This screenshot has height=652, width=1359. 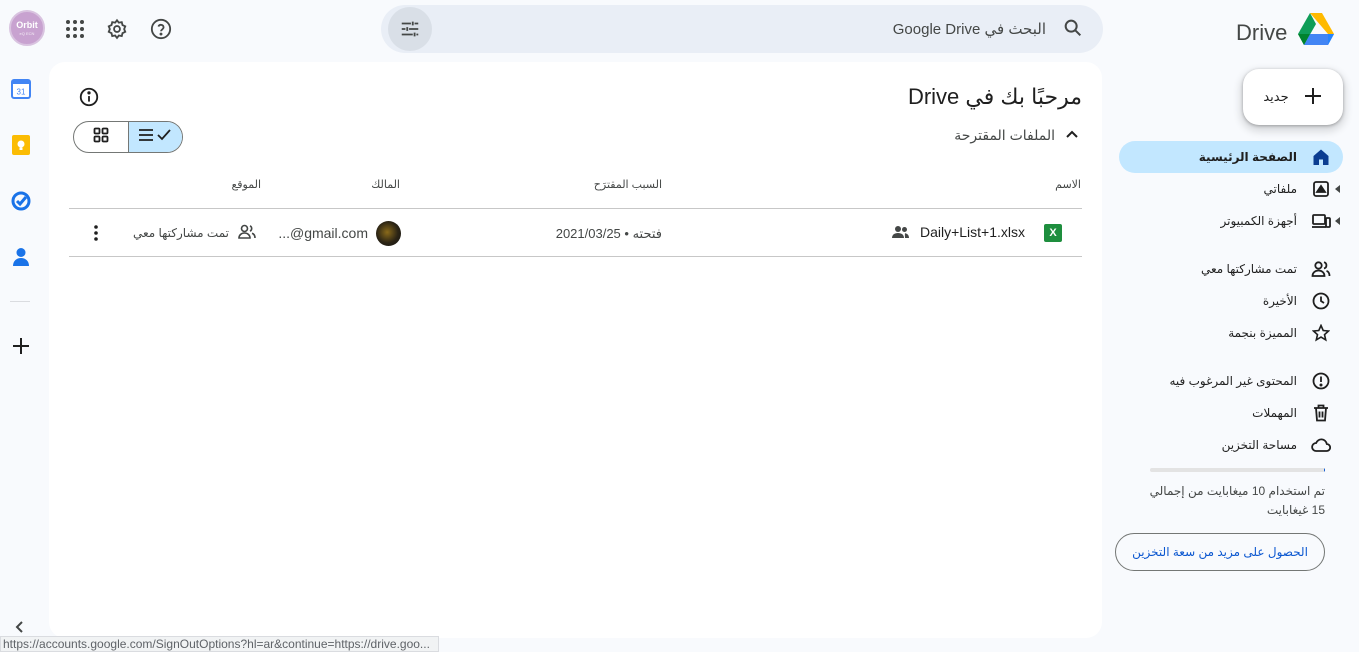 I want to click on suggested-files-toggle: الملفات المقترحة, so click(x=1016, y=135).